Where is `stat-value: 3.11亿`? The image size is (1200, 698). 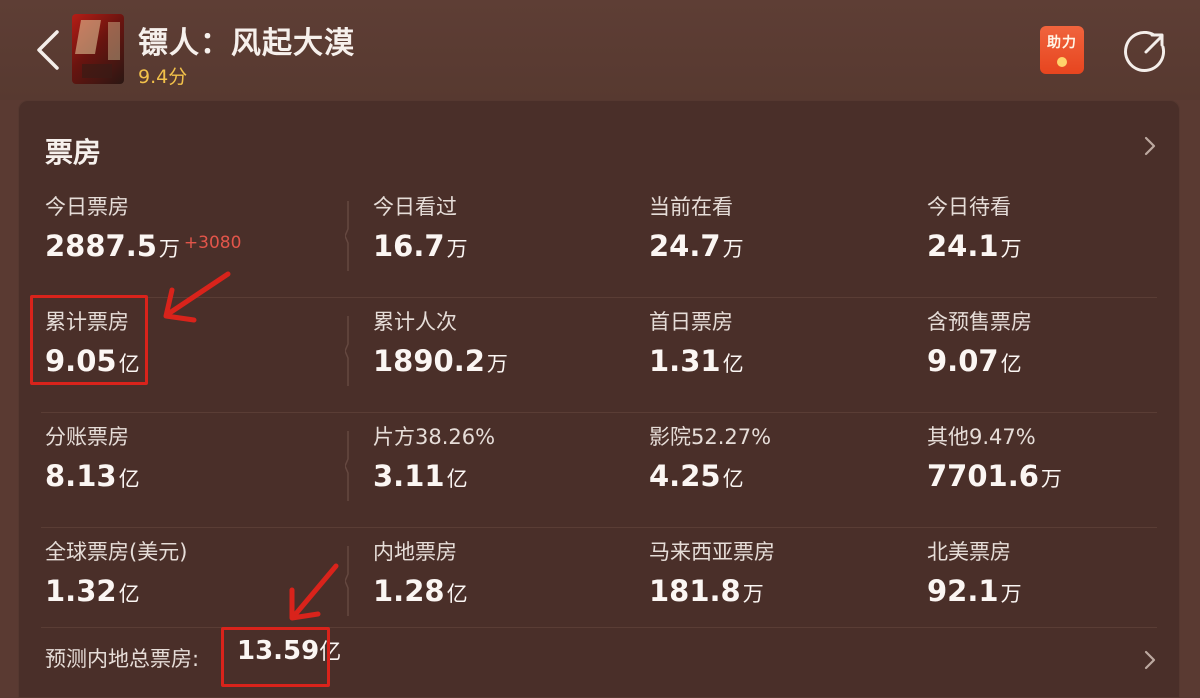
stat-value: 3.11亿 is located at coordinates (420, 476).